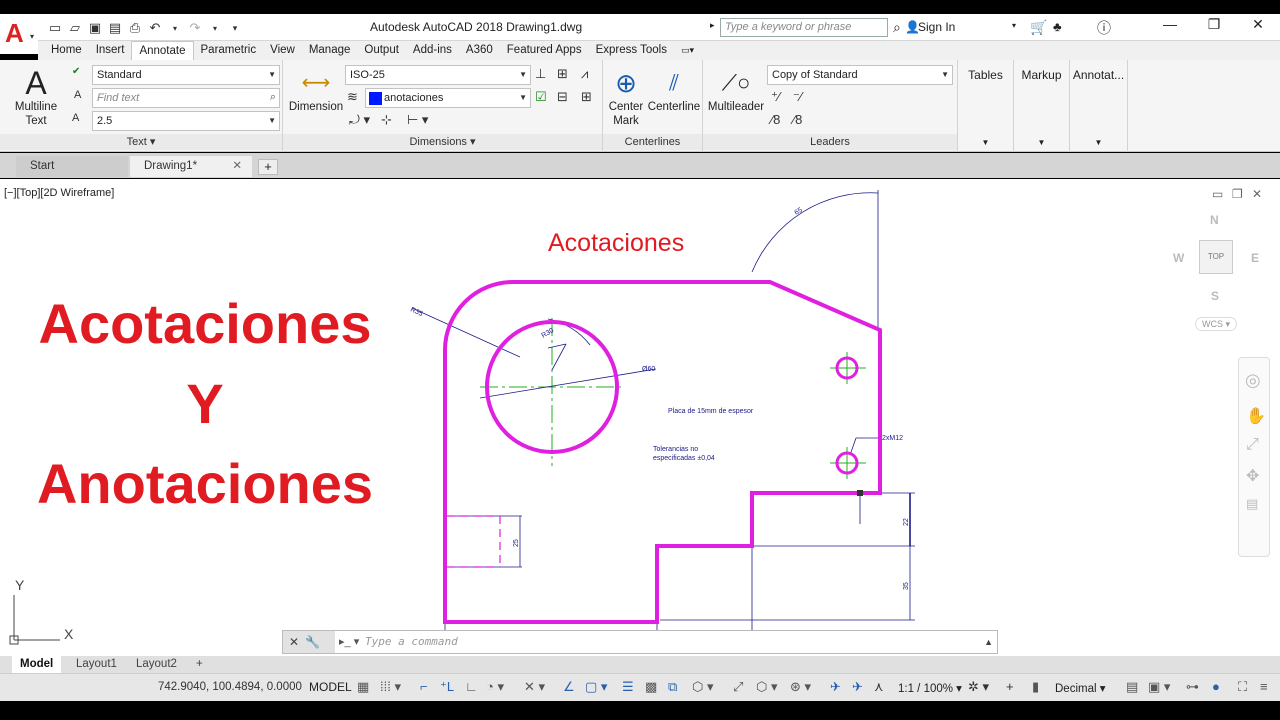  What do you see at coordinates (37, 664) in the screenshot?
I see `layout-tab-model: Model` at bounding box center [37, 664].